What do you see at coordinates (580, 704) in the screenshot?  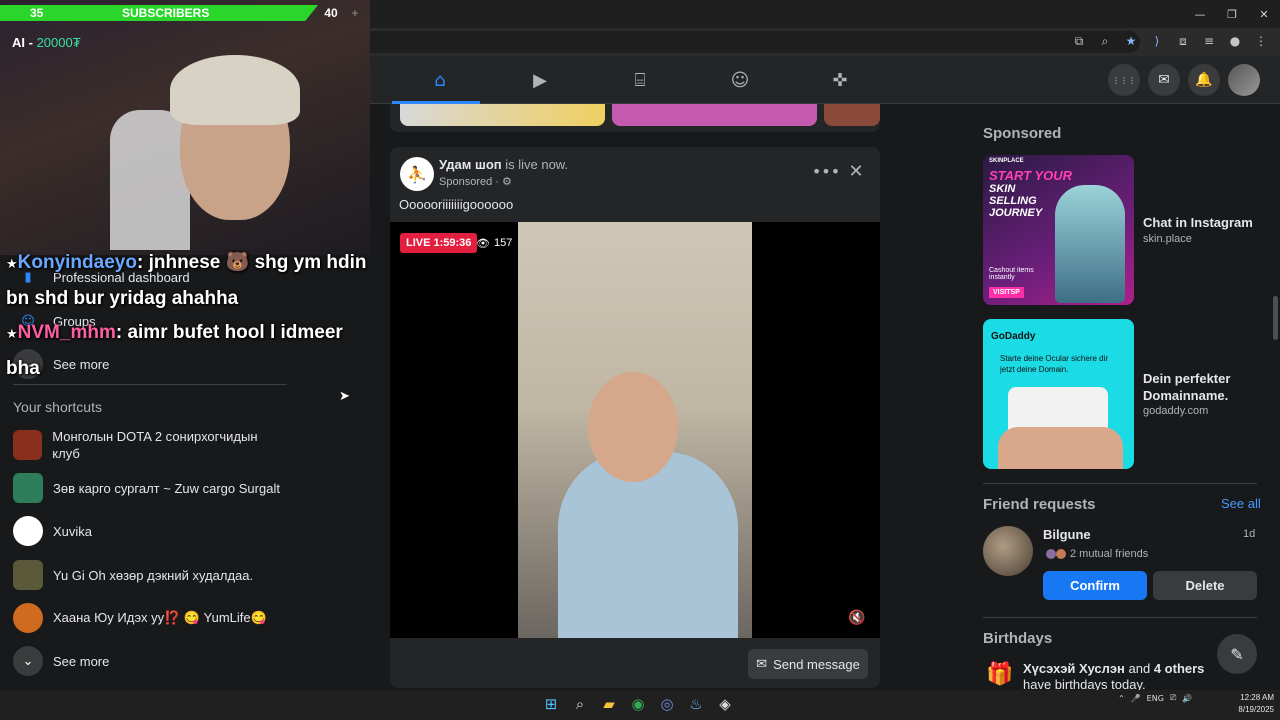 I see `search-icon: ⌕` at bounding box center [580, 704].